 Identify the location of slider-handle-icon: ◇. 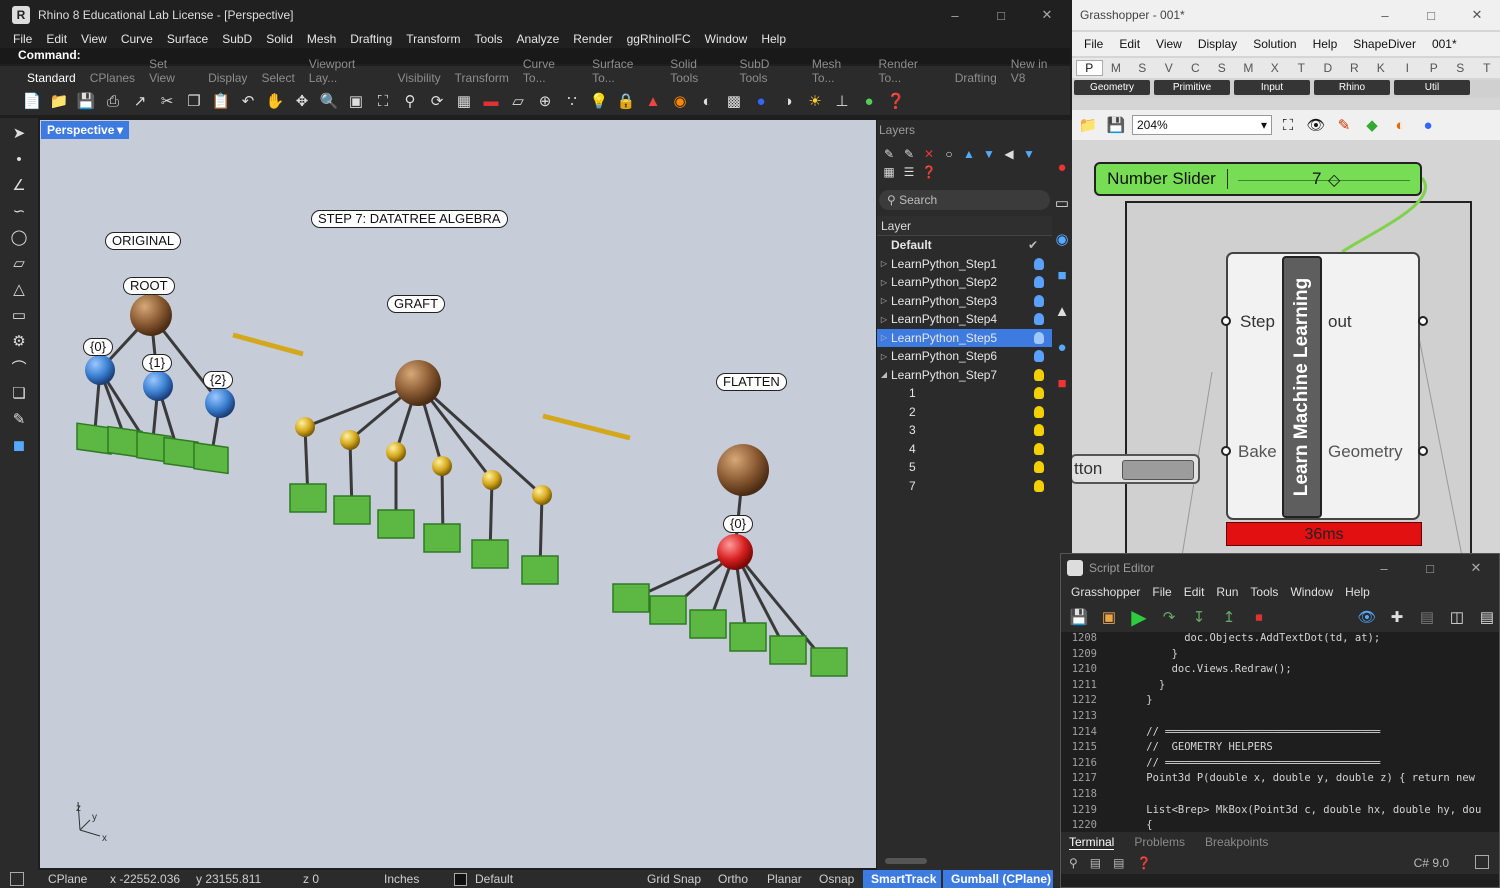
(1334, 180).